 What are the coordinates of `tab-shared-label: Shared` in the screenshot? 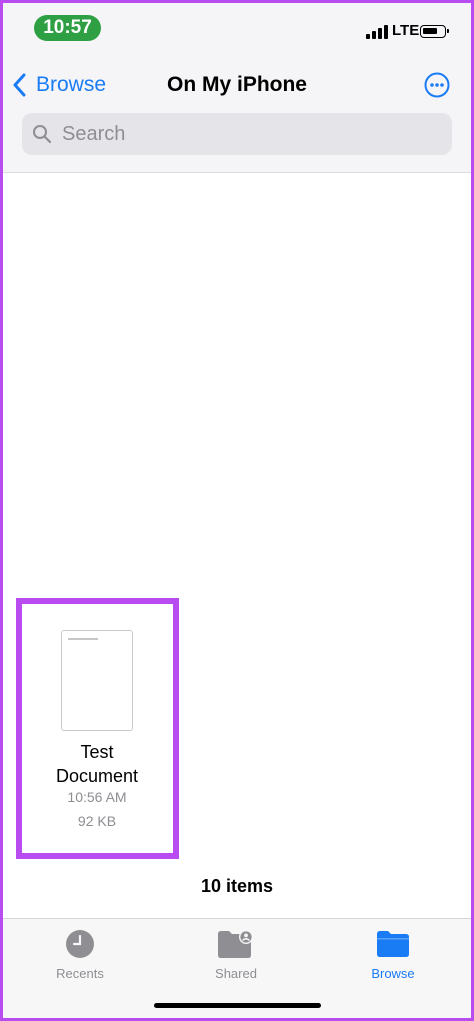 It's located at (236, 973).